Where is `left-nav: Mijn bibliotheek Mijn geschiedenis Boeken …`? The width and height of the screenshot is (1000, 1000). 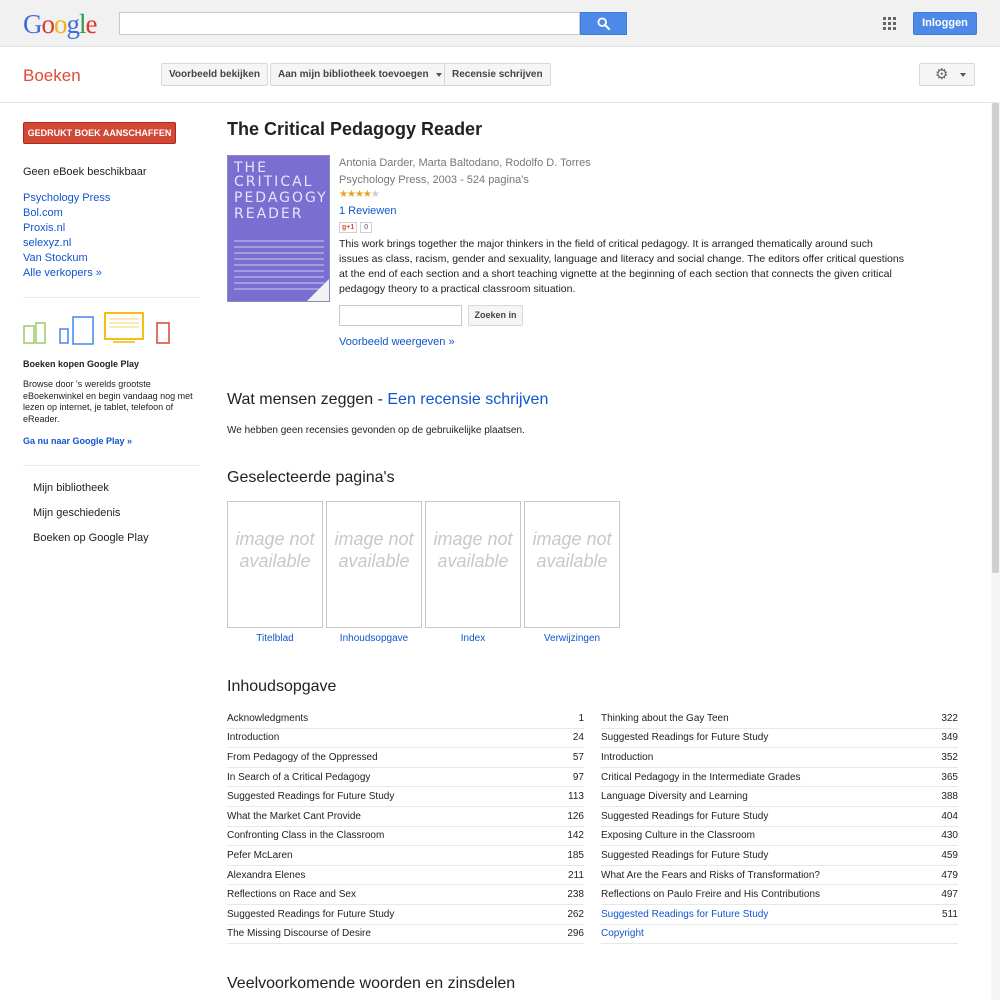
left-nav: Mijn bibliotheek Mijn geschiedenis Boeken … is located at coordinates (91, 519).